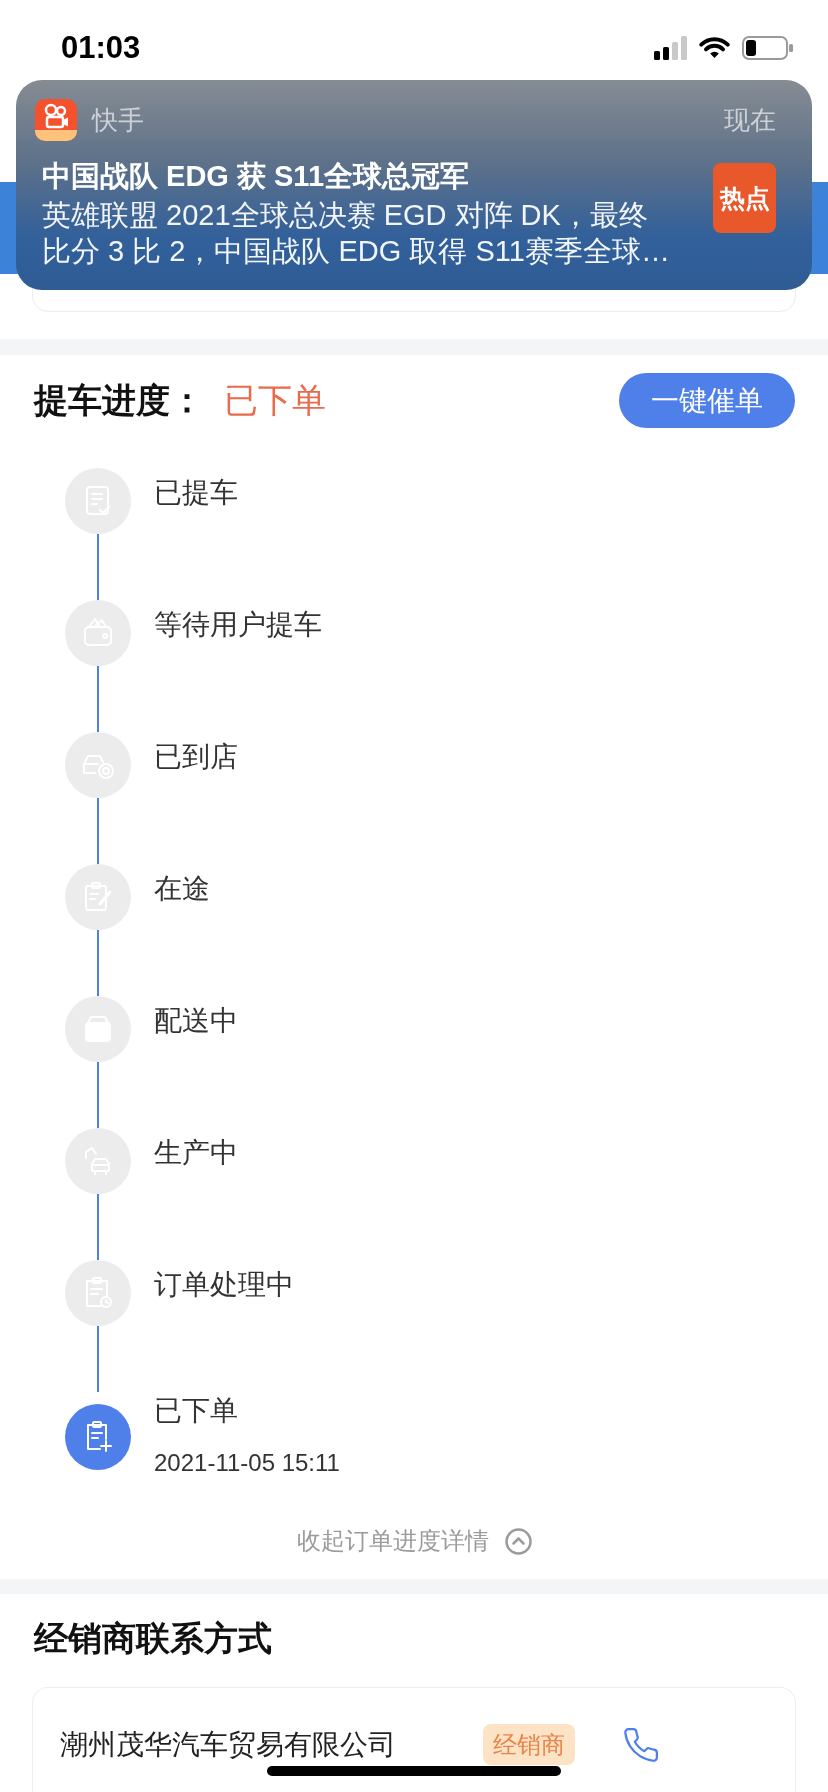  Describe the element at coordinates (56, 120) in the screenshot. I see `app-icon` at that location.